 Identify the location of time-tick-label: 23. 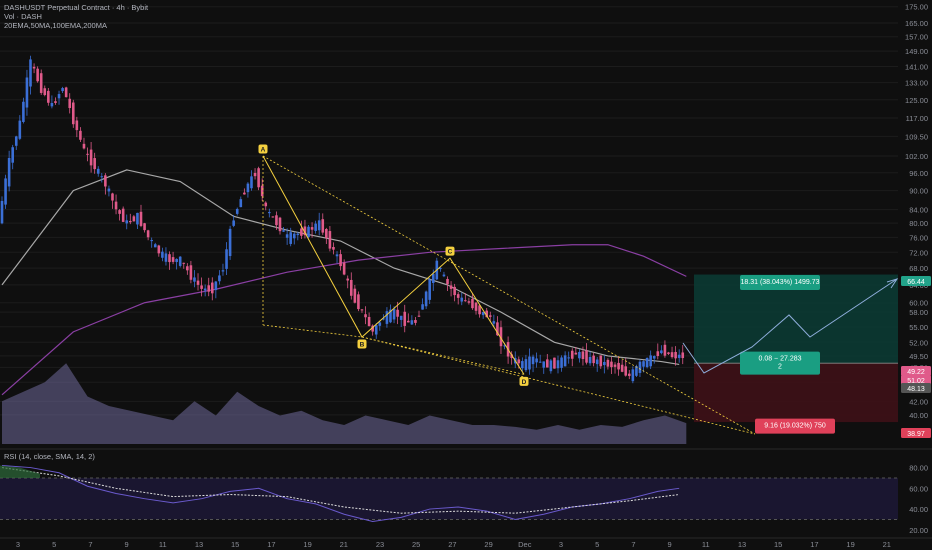
(380, 544).